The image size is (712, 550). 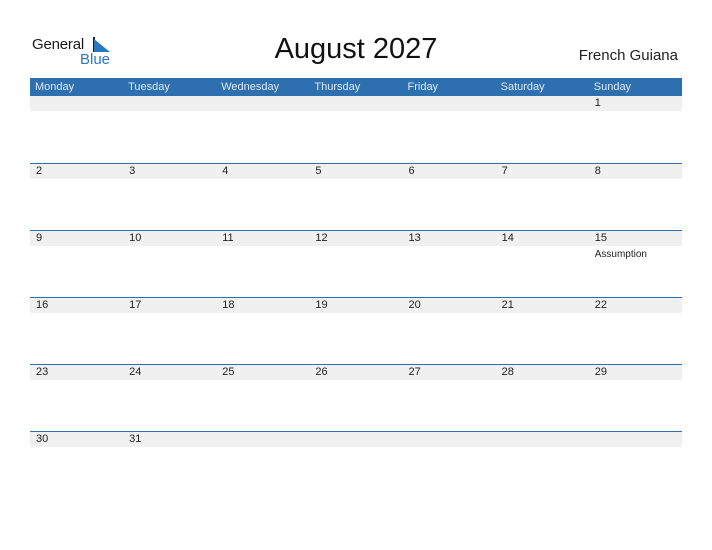 I want to click on day-cell: 10, so click(x=169, y=261).